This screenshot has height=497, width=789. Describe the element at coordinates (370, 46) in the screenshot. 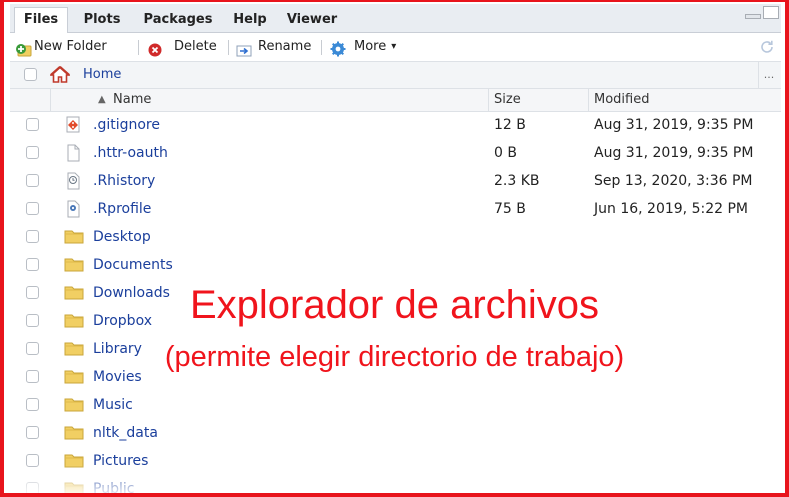

I see `more-label: More` at that location.